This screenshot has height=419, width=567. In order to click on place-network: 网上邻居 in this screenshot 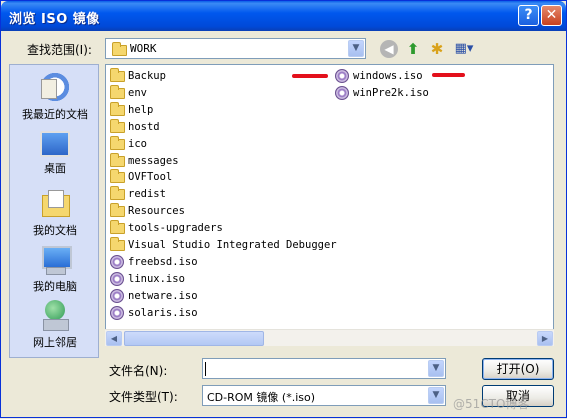, I will do `click(55, 324)`.